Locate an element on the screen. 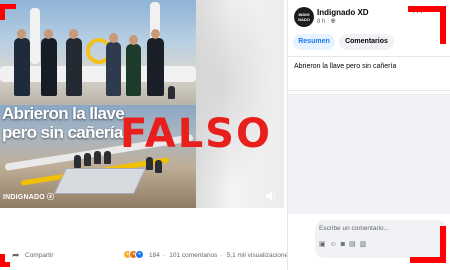 This screenshot has width=450, height=270. person-2-head is located at coordinates (48, 34).